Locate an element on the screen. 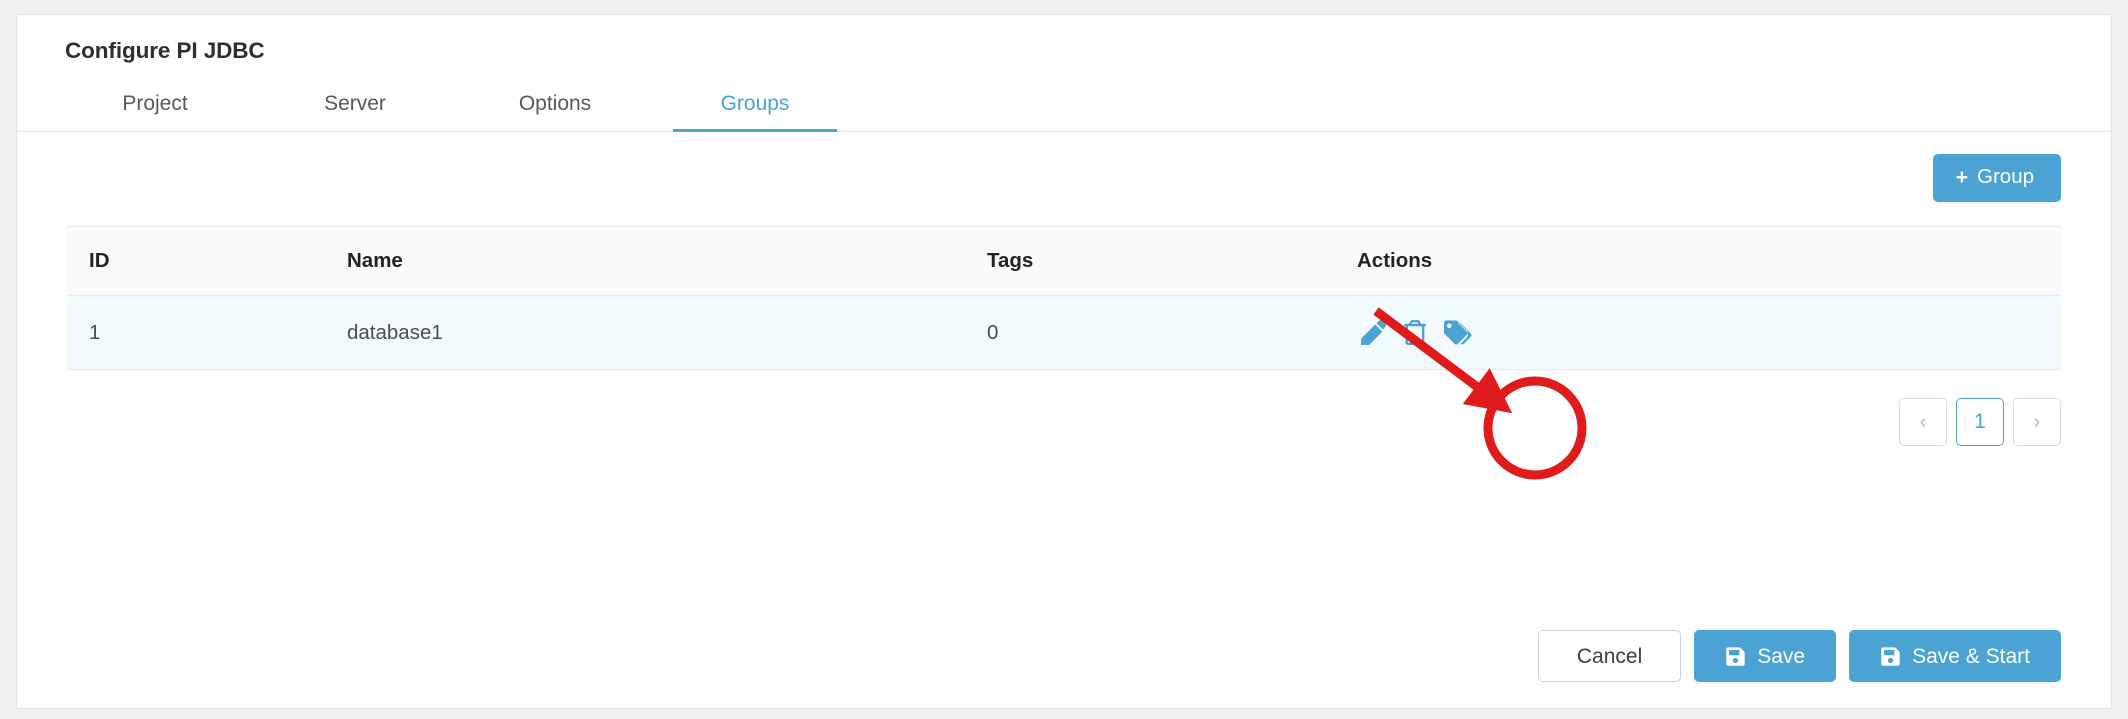 The image size is (2128, 719). page-title: Configure PI JDBC is located at coordinates (165, 50).